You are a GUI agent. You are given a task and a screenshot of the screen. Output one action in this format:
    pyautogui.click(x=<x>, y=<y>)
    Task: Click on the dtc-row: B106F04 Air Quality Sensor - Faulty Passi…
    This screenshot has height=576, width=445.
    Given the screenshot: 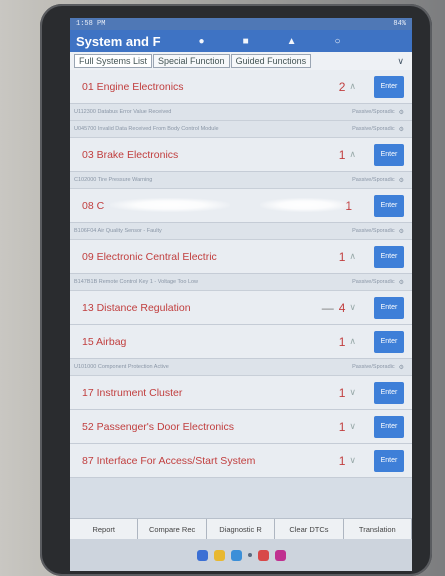 What is the action you would take?
    pyautogui.click(x=241, y=231)
    